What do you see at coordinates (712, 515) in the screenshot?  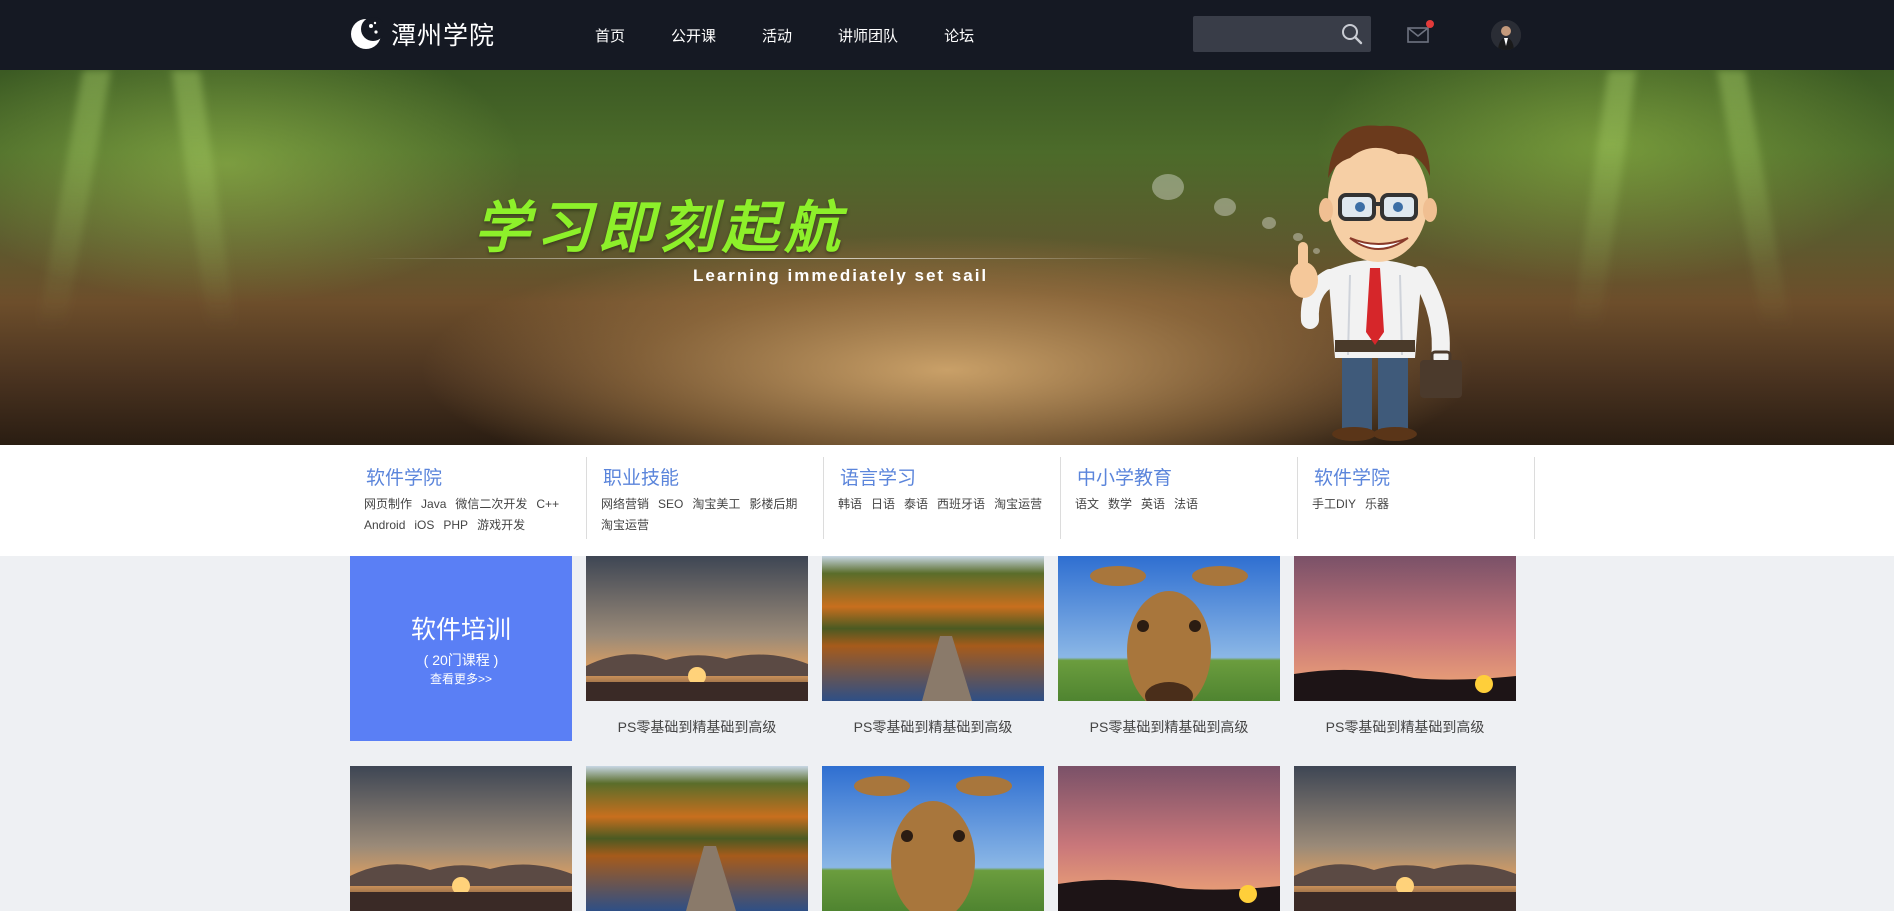 I see `category-links: 网络营销 SEO 淘宝美工 影楼后期 淘宝运营` at bounding box center [712, 515].